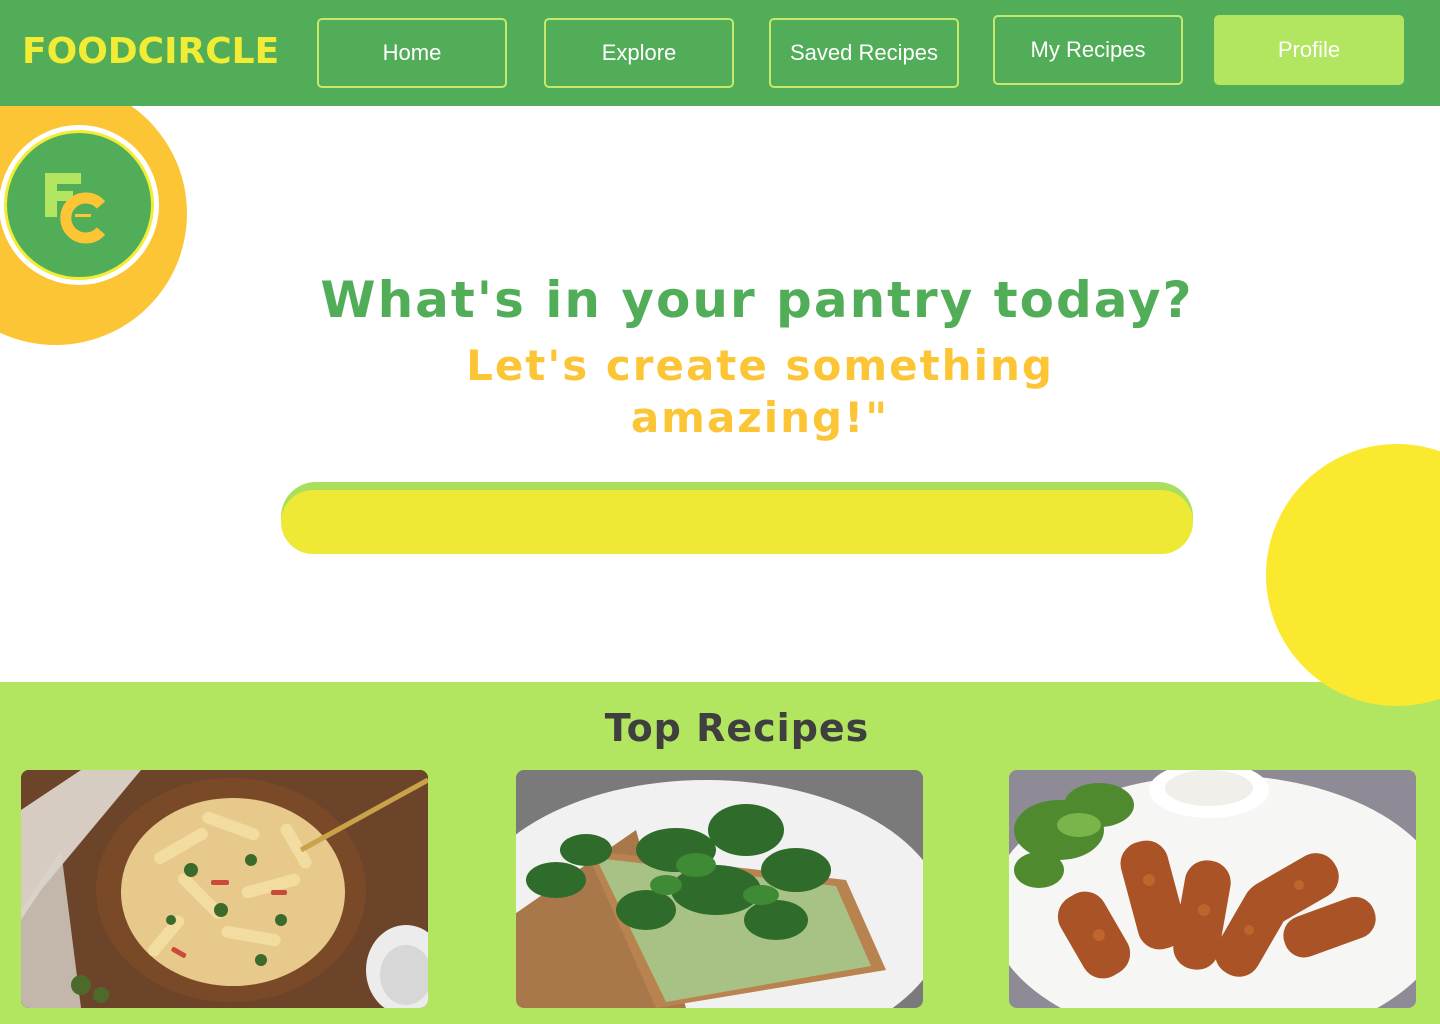 The height and width of the screenshot is (1024, 1440). I want to click on logo-badge, so click(79, 205).